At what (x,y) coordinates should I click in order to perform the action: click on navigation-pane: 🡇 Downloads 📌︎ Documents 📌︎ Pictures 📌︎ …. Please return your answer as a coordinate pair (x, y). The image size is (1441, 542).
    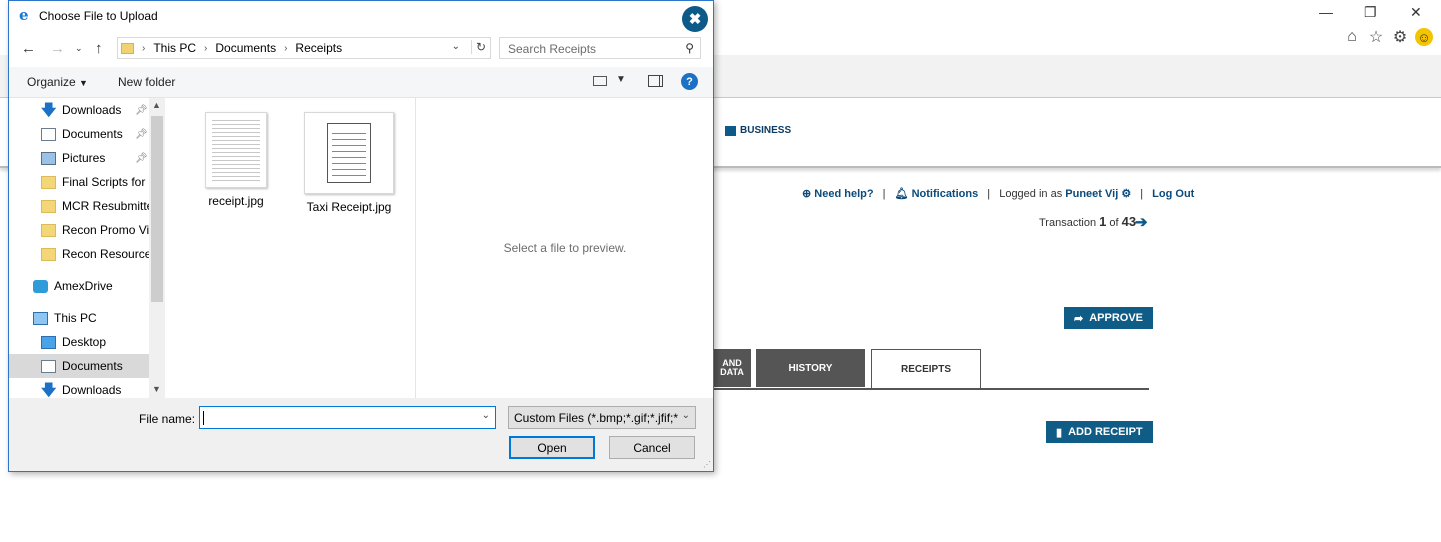
    Looking at the image, I should click on (87, 248).